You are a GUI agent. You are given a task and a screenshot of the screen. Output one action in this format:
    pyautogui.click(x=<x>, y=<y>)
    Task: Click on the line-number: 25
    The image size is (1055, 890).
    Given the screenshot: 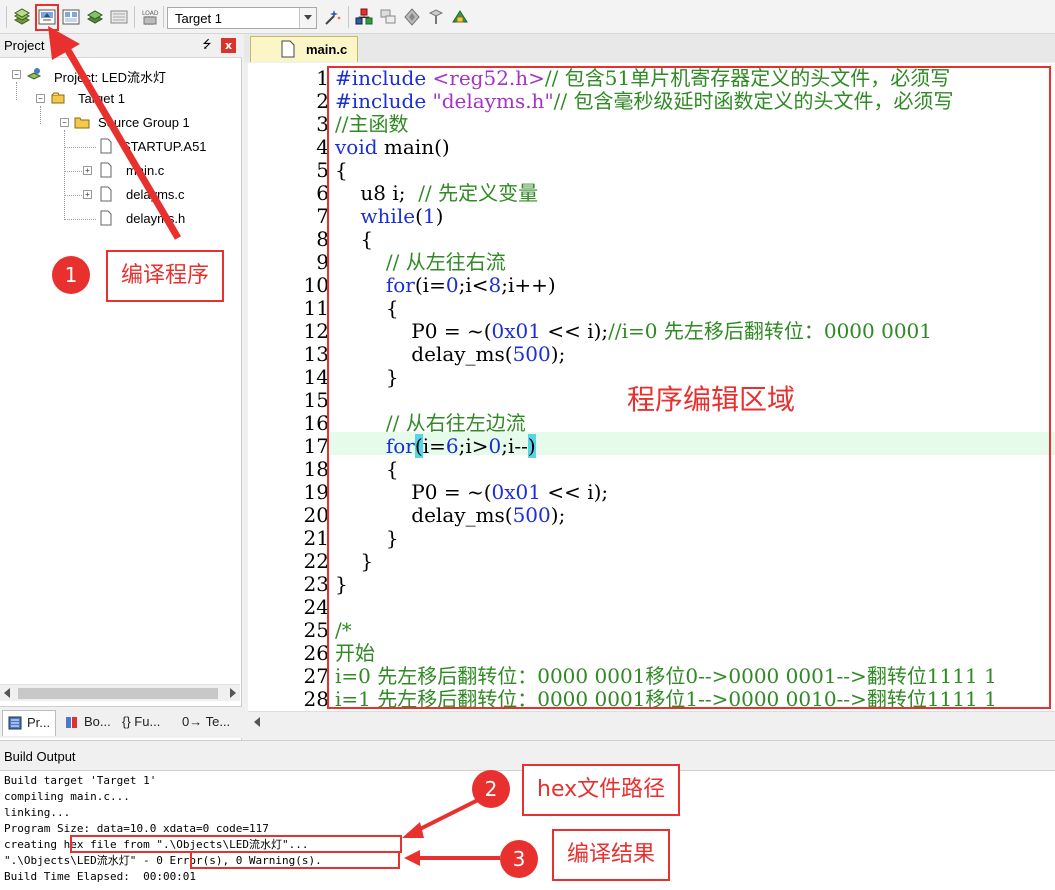 What is the action you would take?
    pyautogui.click(x=316, y=630)
    